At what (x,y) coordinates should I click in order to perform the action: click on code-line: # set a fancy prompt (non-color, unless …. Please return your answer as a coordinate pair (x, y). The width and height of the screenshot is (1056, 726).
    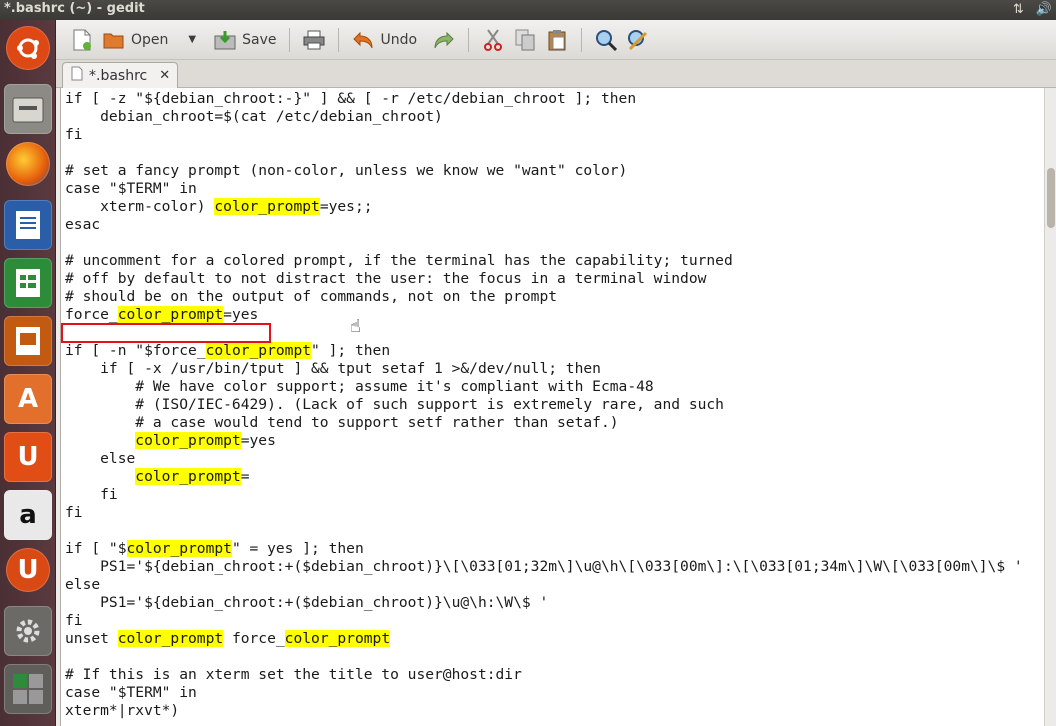
    Looking at the image, I should click on (346, 171).